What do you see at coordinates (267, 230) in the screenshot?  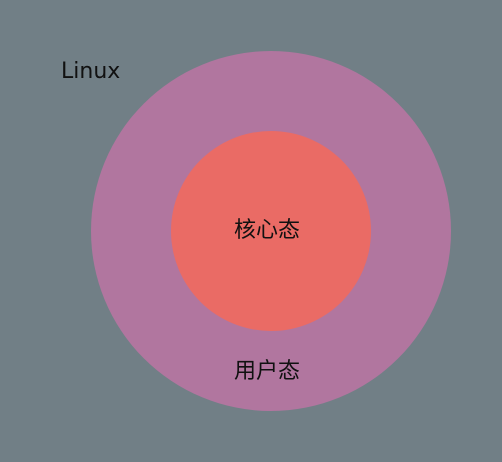 I see `kernel-mode-label: 核心态` at bounding box center [267, 230].